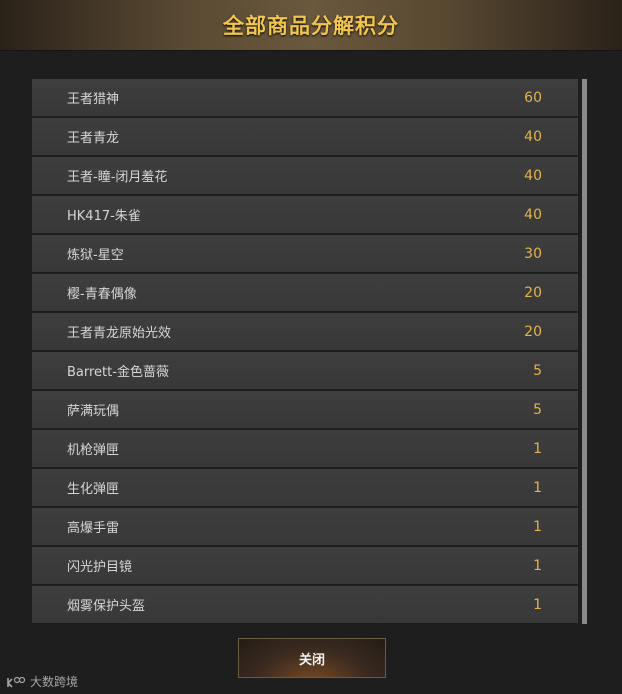  I want to click on list-item: 王者-瞳-闭月羞花 40, so click(305, 175).